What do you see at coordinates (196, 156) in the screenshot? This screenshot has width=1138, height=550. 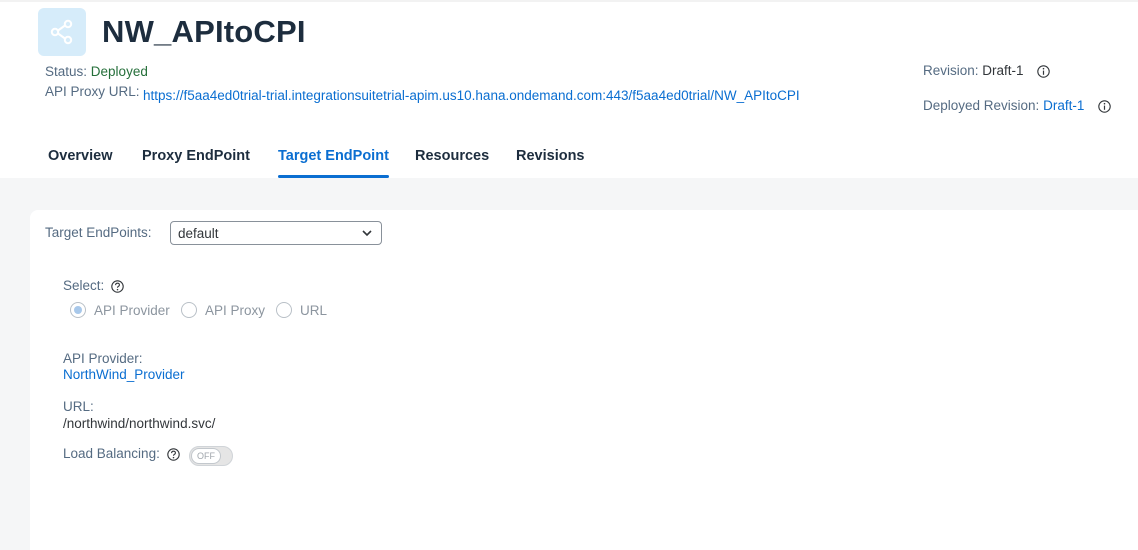 I see `tab-proxy-endpoint: Proxy EndPoint` at bounding box center [196, 156].